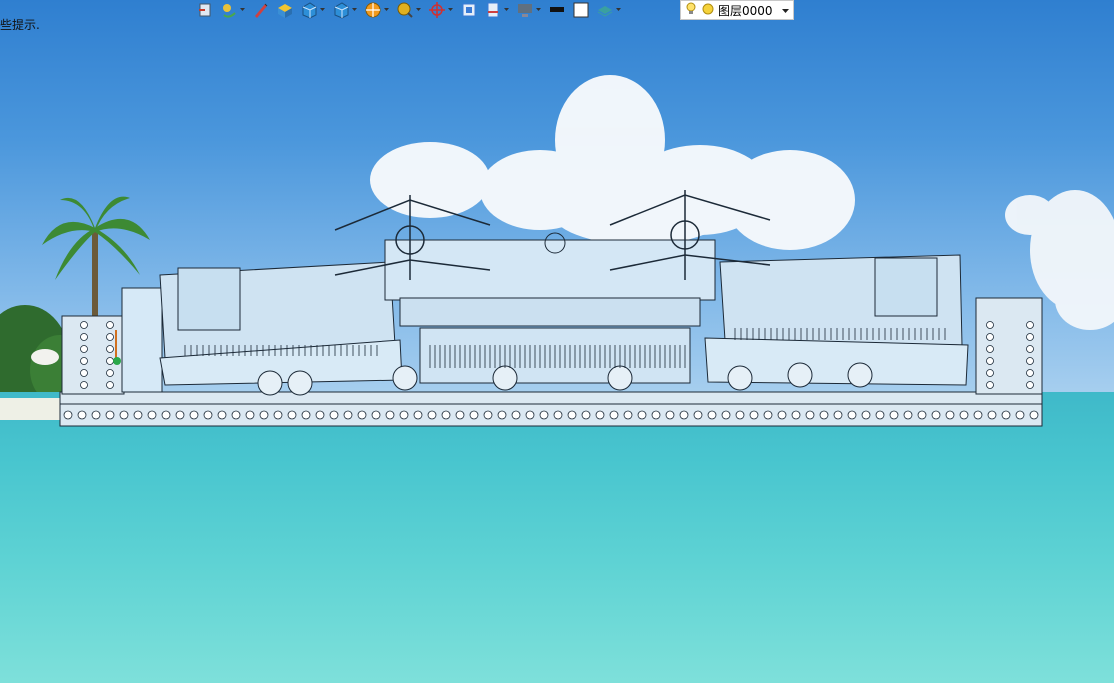  I want to click on layer-sun-icon, so click(708, 10).